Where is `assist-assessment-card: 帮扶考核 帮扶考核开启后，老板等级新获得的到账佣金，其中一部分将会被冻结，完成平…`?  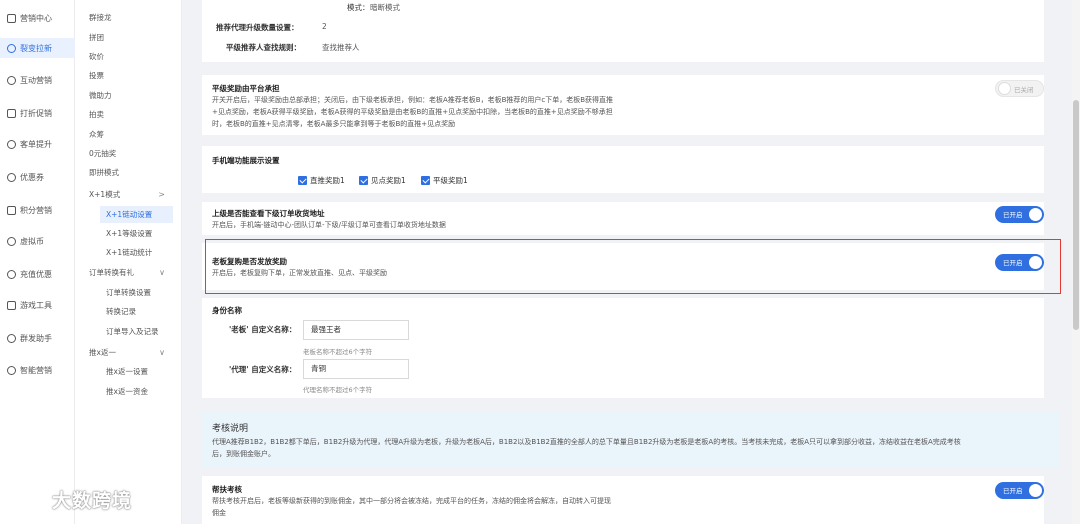 assist-assessment-card: 帮扶考核 帮扶考核开启后，老板等级新获得的到账佣金，其中一部分将会被冻结，完成平… is located at coordinates (623, 500).